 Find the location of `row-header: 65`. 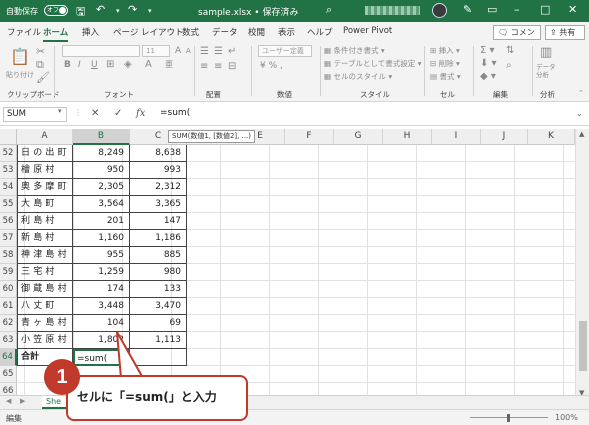

row-header: 65 is located at coordinates (8, 374).